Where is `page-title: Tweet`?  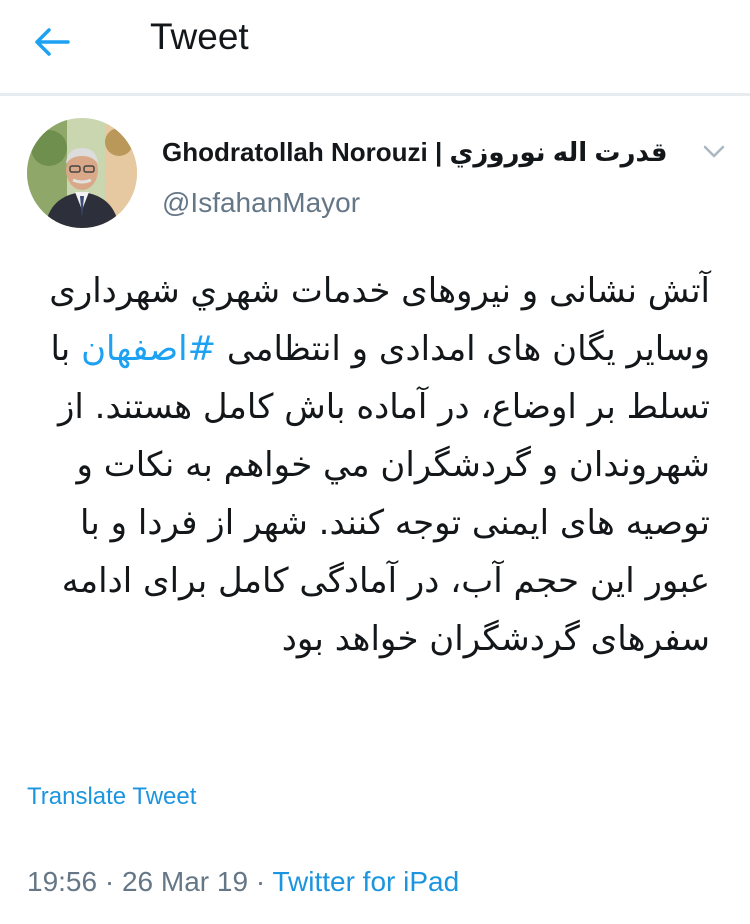
page-title: Tweet is located at coordinates (199, 36).